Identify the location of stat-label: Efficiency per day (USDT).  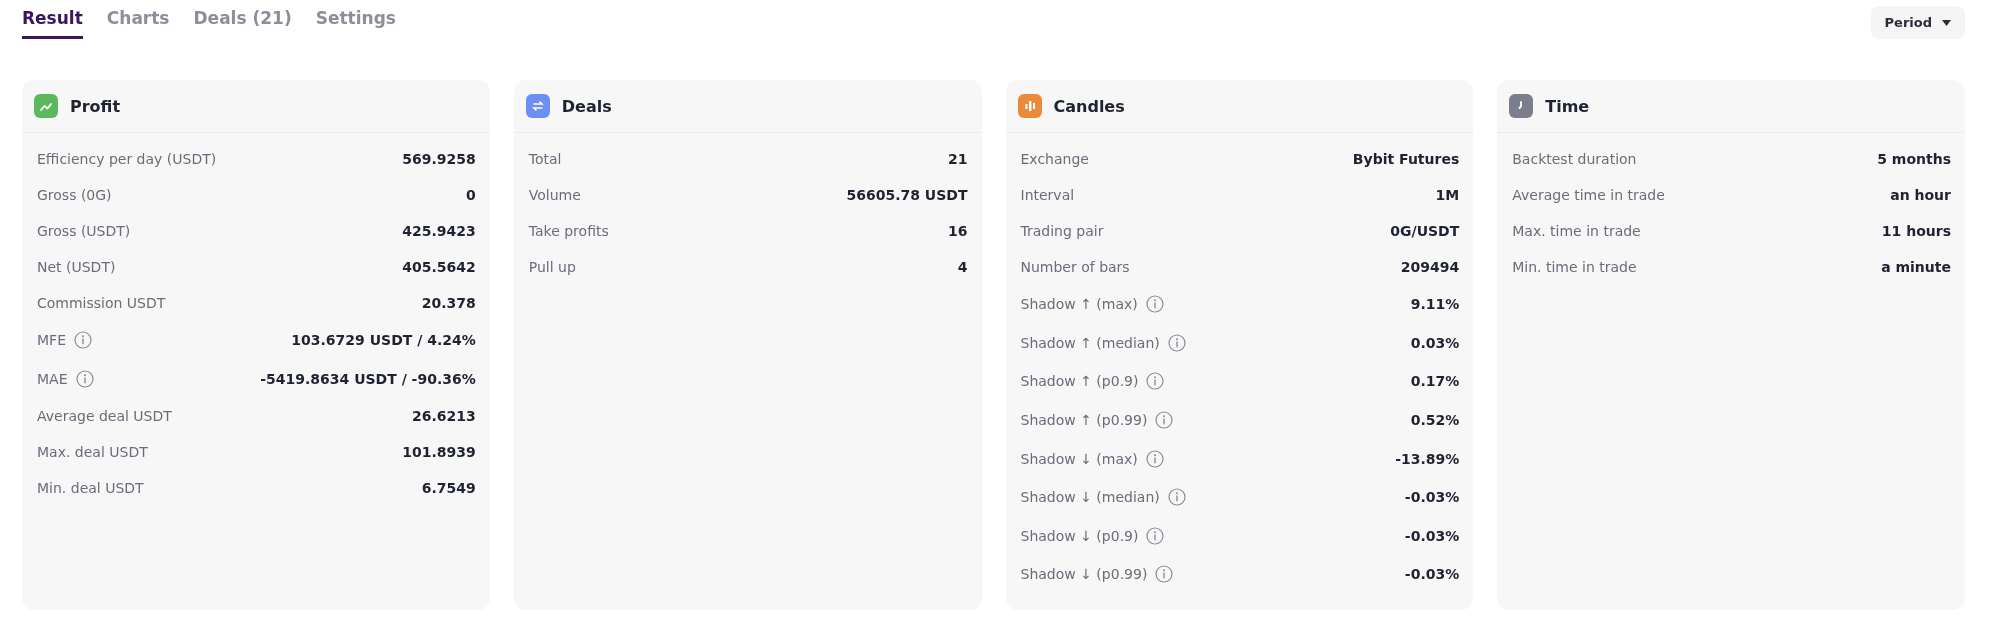
(127, 159).